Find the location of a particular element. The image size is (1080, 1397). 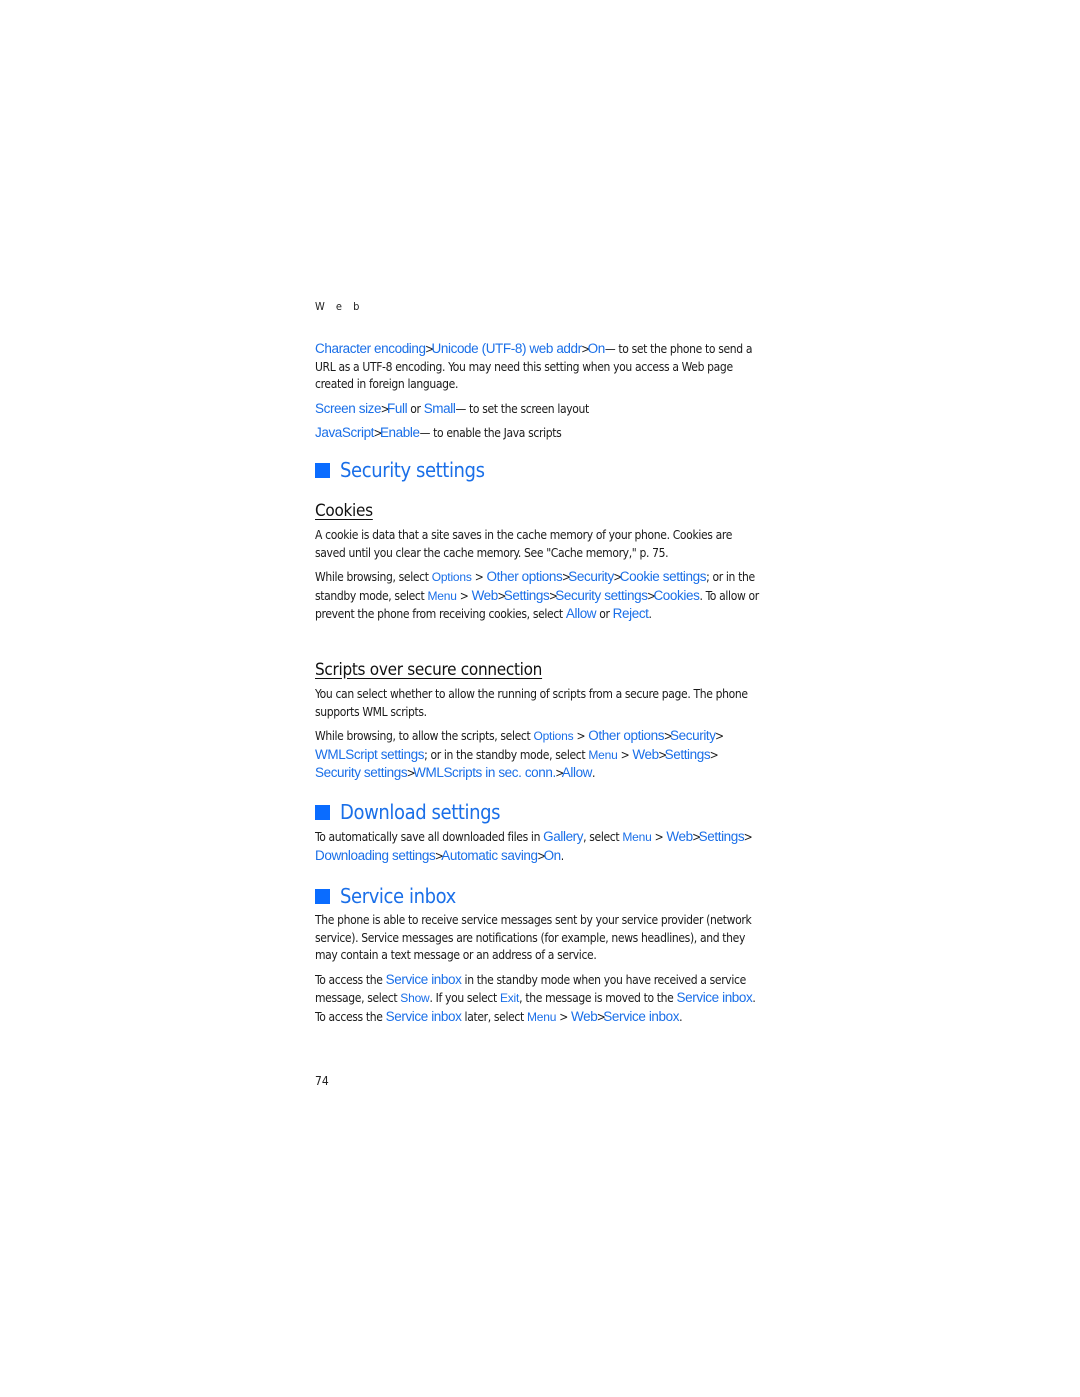

ui-term: Gallery is located at coordinates (563, 836).